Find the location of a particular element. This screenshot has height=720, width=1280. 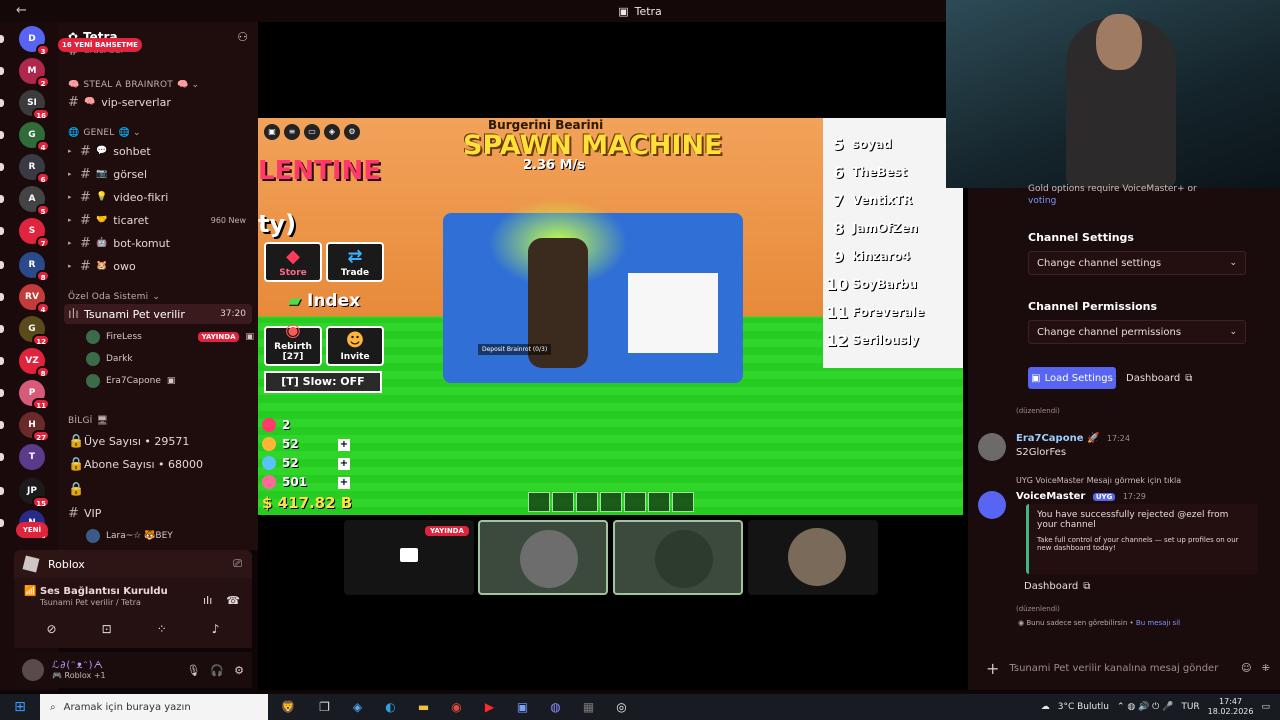

server-icon: G 12 is located at coordinates (34, 331).